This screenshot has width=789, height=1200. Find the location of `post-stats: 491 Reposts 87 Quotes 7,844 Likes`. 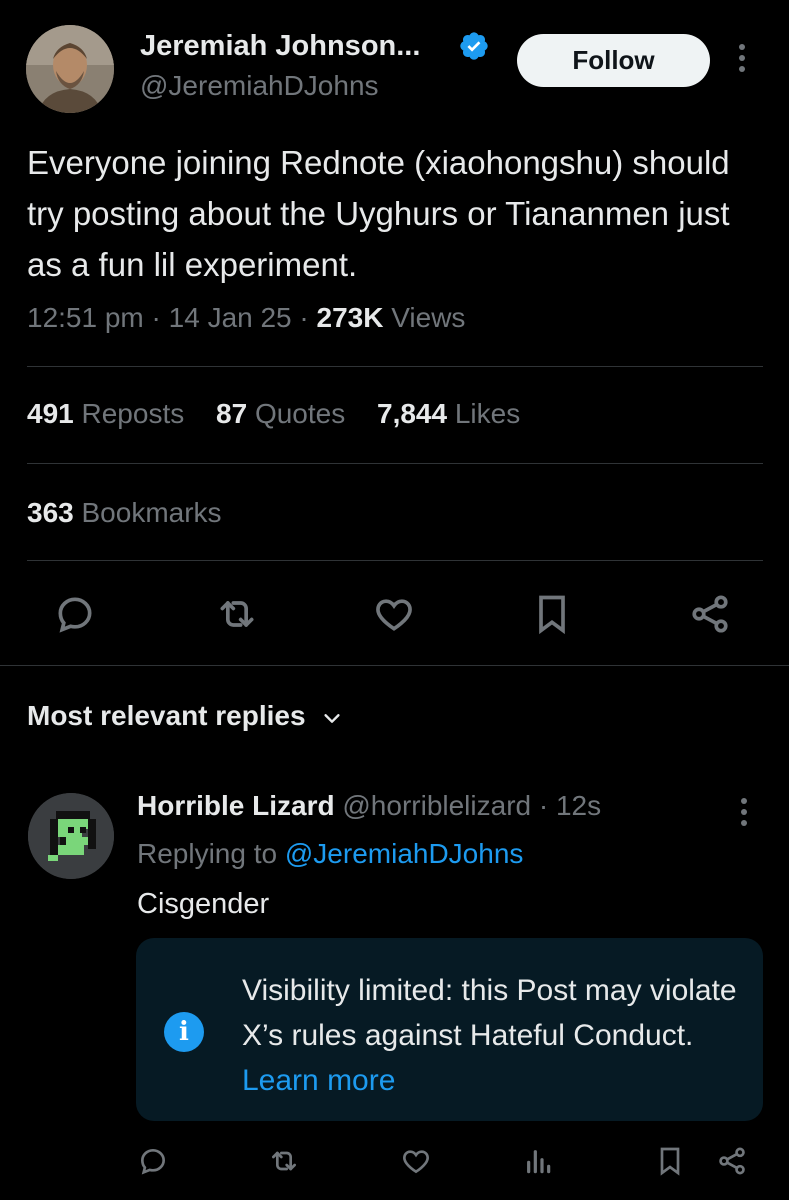

post-stats: 491 Reposts 87 Quotes 7,844 Likes is located at coordinates (285, 414).